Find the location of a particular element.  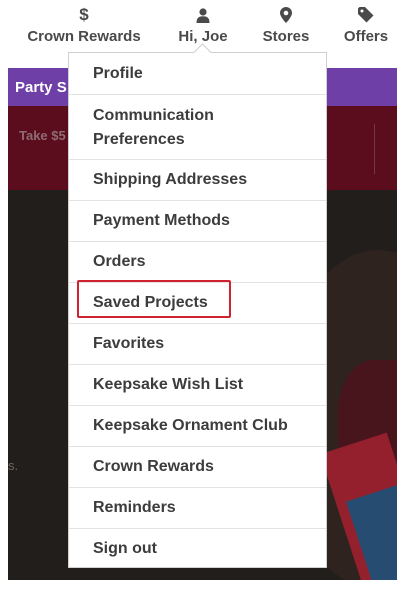

tag-icon is located at coordinates (366, 15).